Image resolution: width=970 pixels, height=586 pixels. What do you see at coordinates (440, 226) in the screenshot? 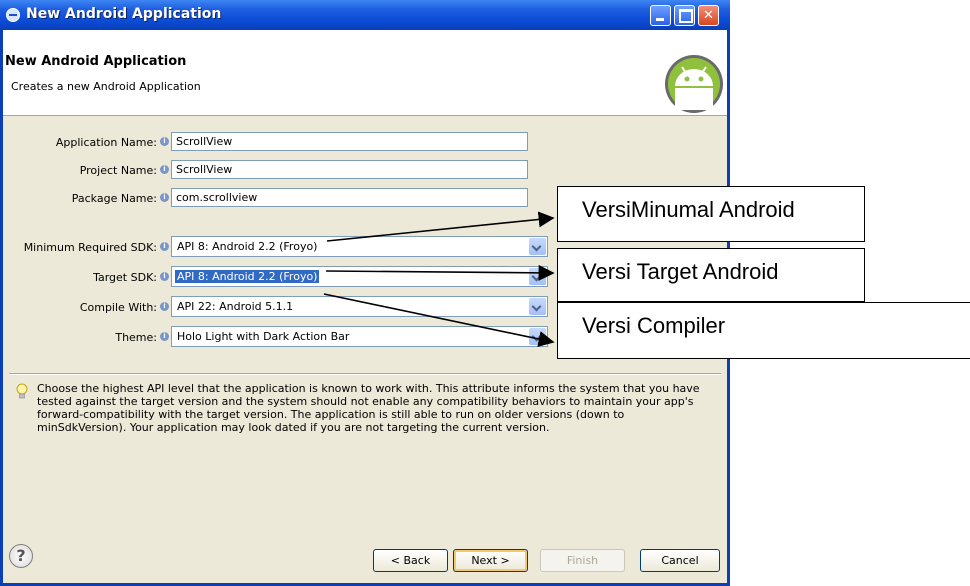
I see `arrow-min-sdk` at bounding box center [440, 226].